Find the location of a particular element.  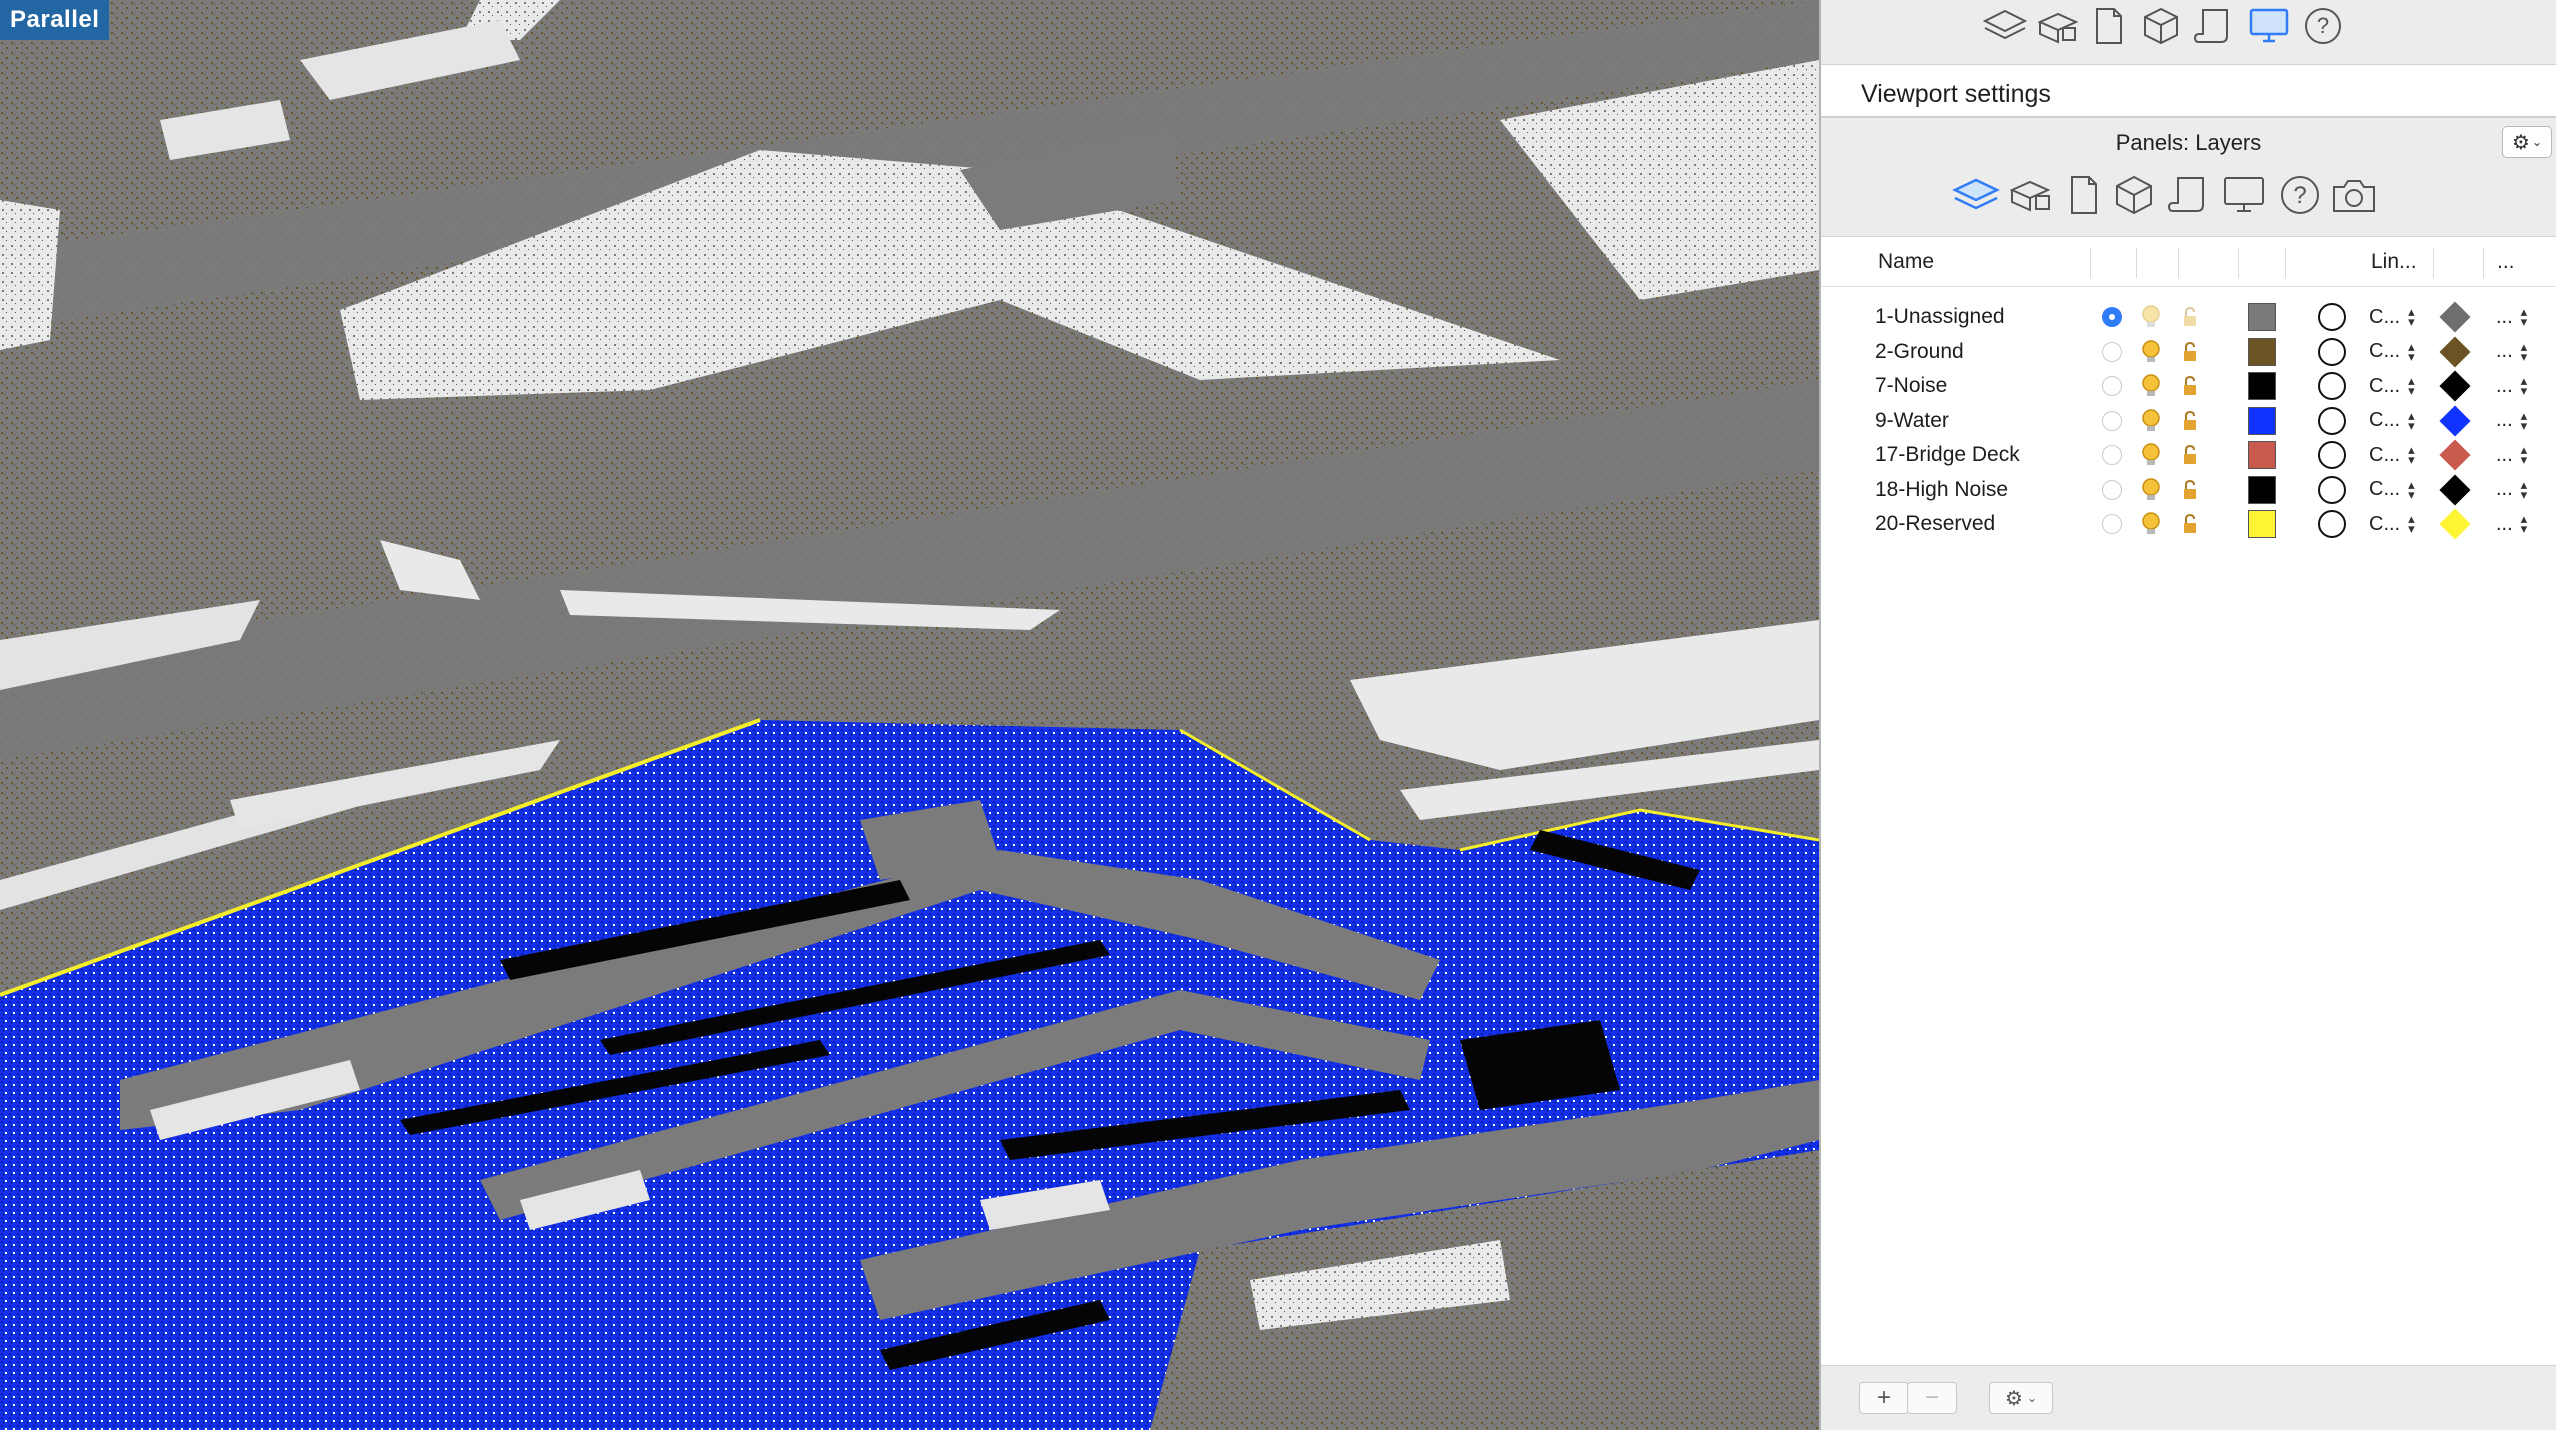

layer-row: 18-High Noise C... ▴ ▾ ... ▴ ▾ is located at coordinates (2188, 490).